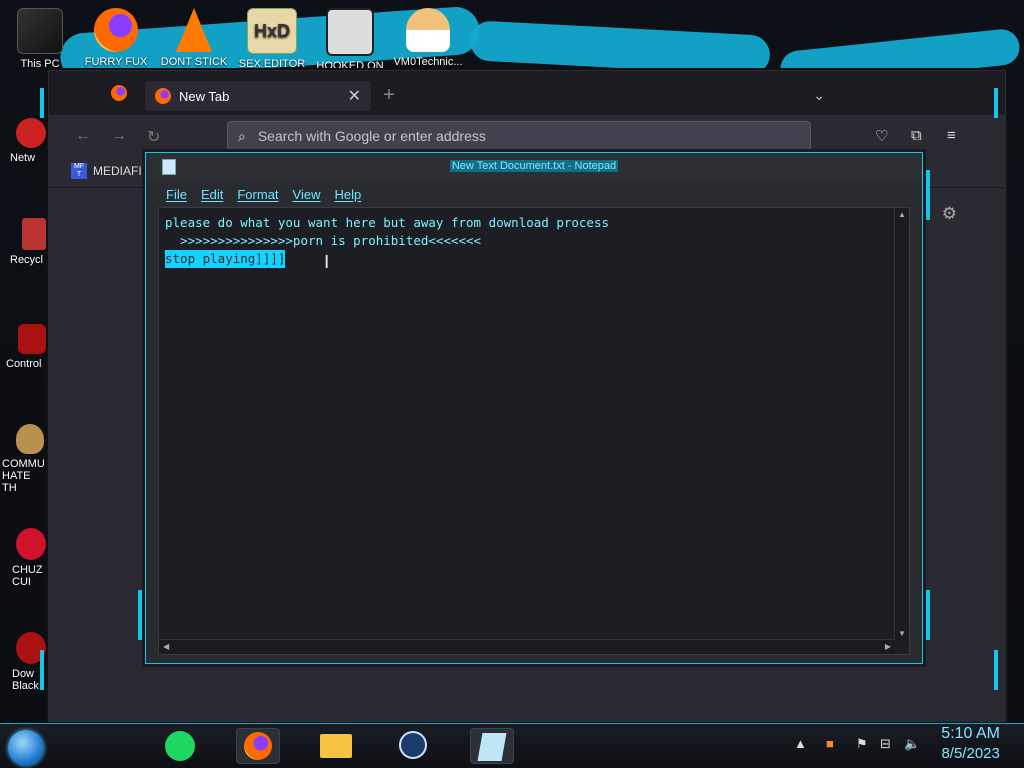  What do you see at coordinates (258, 96) in the screenshot?
I see `tab-new-tab: New Tab ✕` at bounding box center [258, 96].